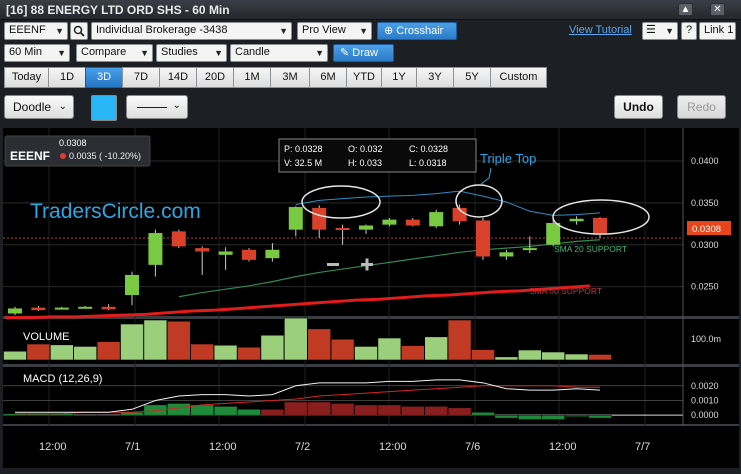  Describe the element at coordinates (717, 9) in the screenshot. I see `window-close-button: ✕` at that location.